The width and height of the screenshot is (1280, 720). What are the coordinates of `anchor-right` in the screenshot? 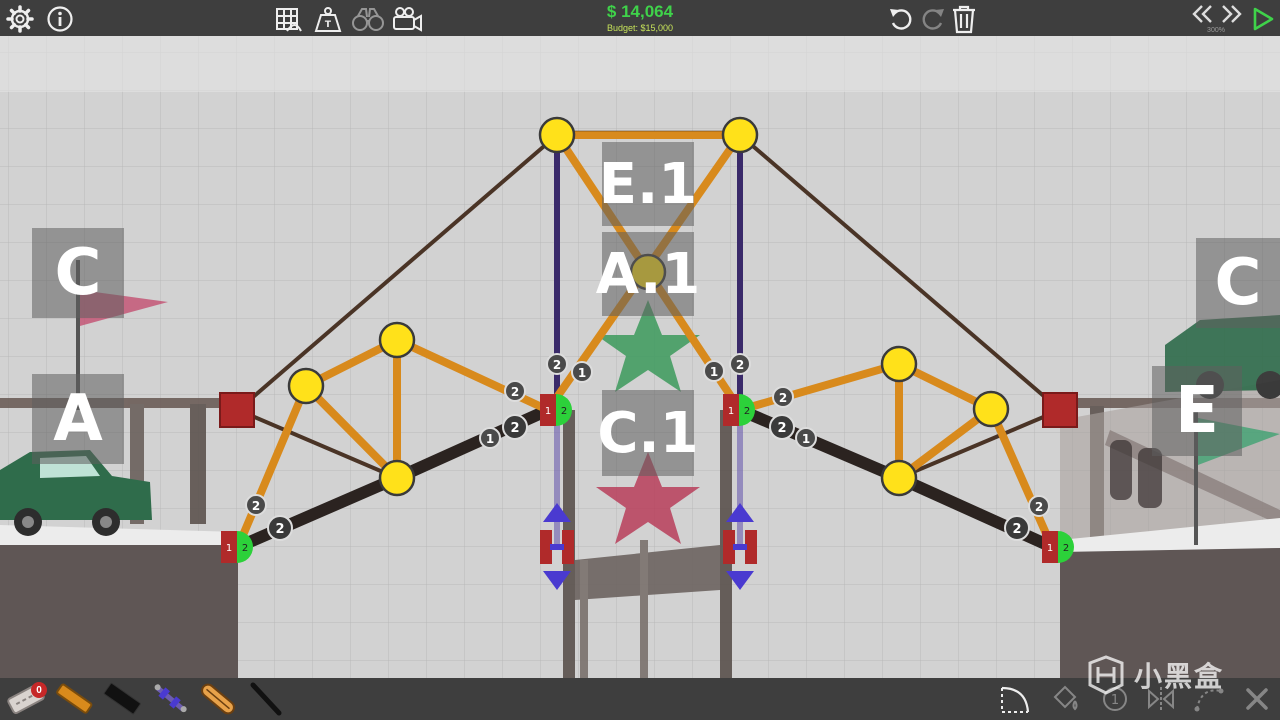 It's located at (1060, 410).